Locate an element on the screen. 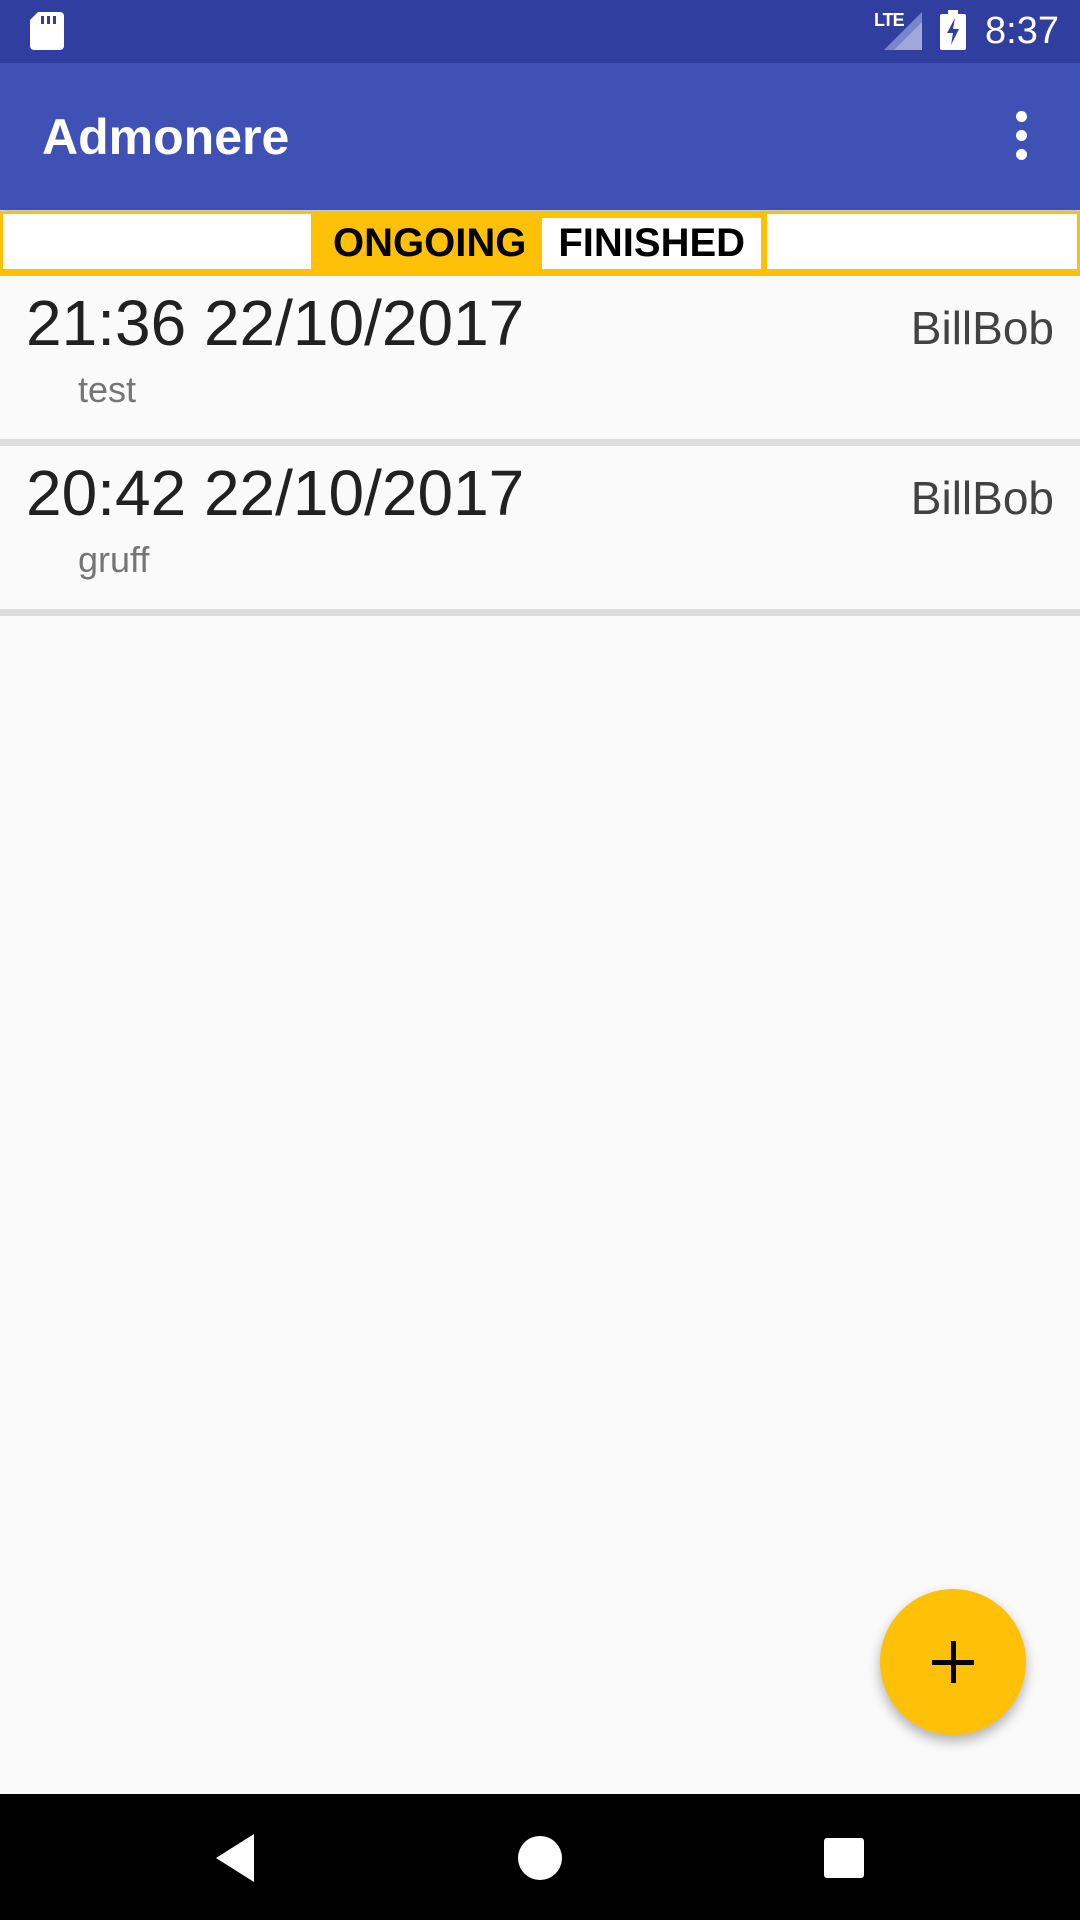  back-icon is located at coordinates (236, 1858).